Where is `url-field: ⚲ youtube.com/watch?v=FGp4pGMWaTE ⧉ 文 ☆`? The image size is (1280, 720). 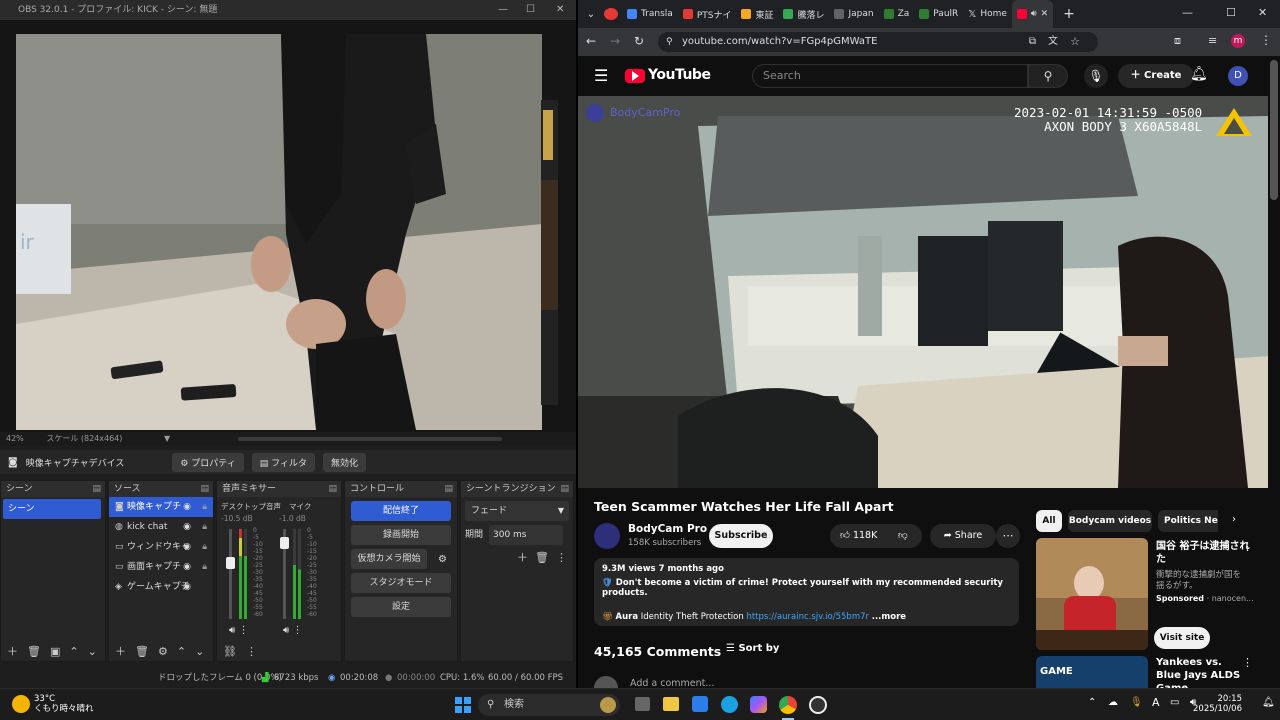 url-field: ⚲ youtube.com/watch?v=FGp4pGMWaTE ⧉ 文 ☆ is located at coordinates (878, 42).